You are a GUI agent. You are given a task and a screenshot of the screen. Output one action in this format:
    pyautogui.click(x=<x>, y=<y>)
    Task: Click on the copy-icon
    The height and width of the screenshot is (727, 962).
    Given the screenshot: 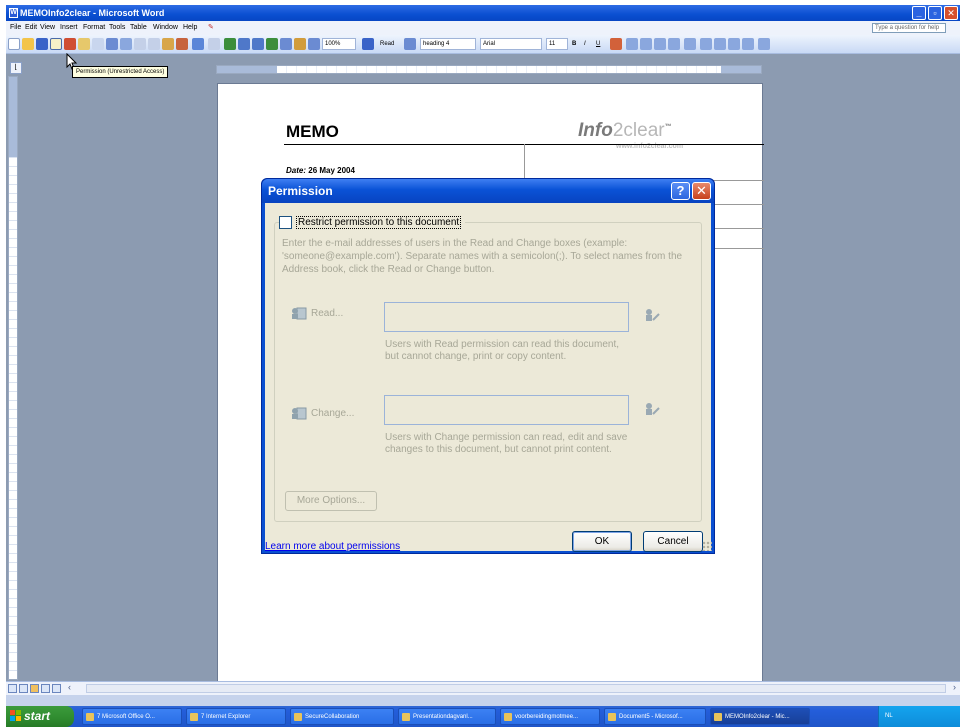 What is the action you would take?
    pyautogui.click(x=154, y=44)
    